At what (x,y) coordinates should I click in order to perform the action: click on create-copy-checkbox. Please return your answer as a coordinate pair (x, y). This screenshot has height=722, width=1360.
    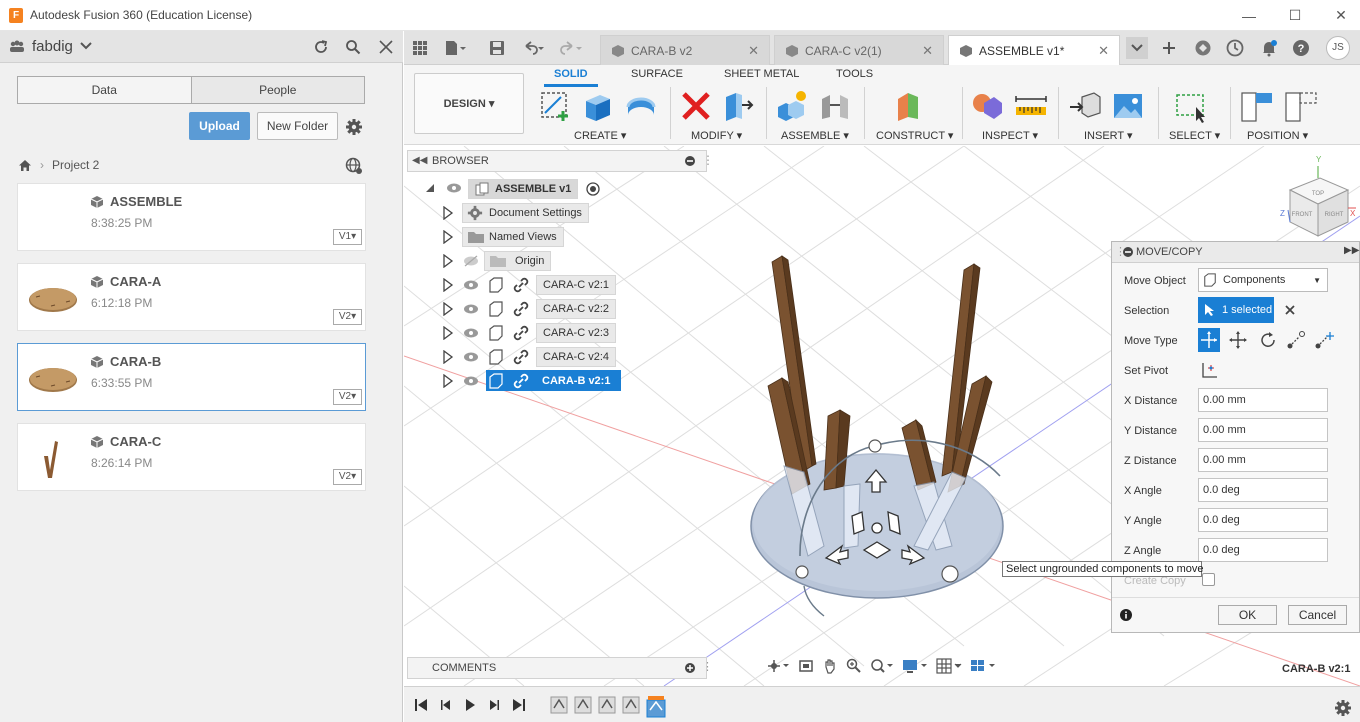
    Looking at the image, I should click on (1208, 579).